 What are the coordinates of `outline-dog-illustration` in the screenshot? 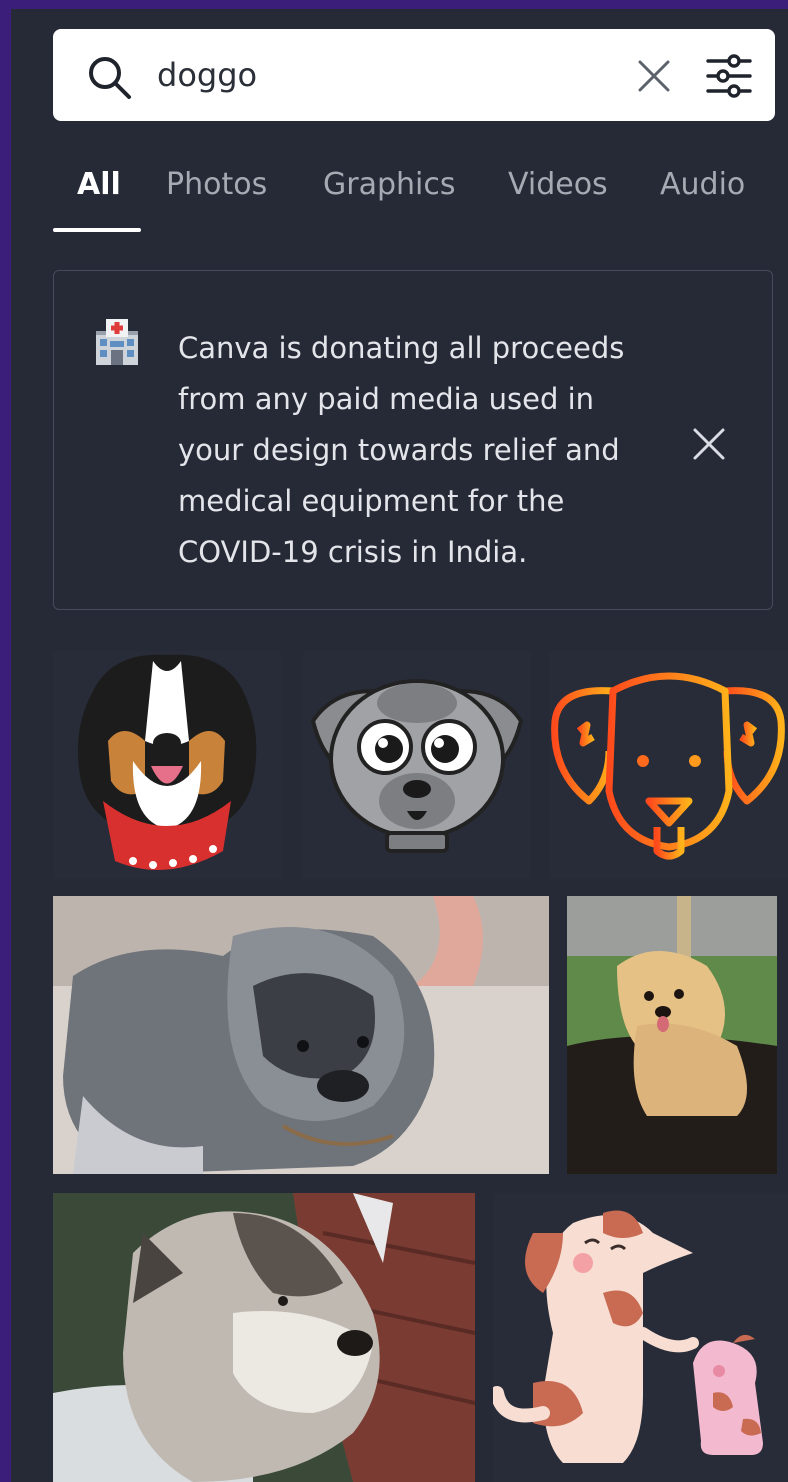 It's located at (668, 766).